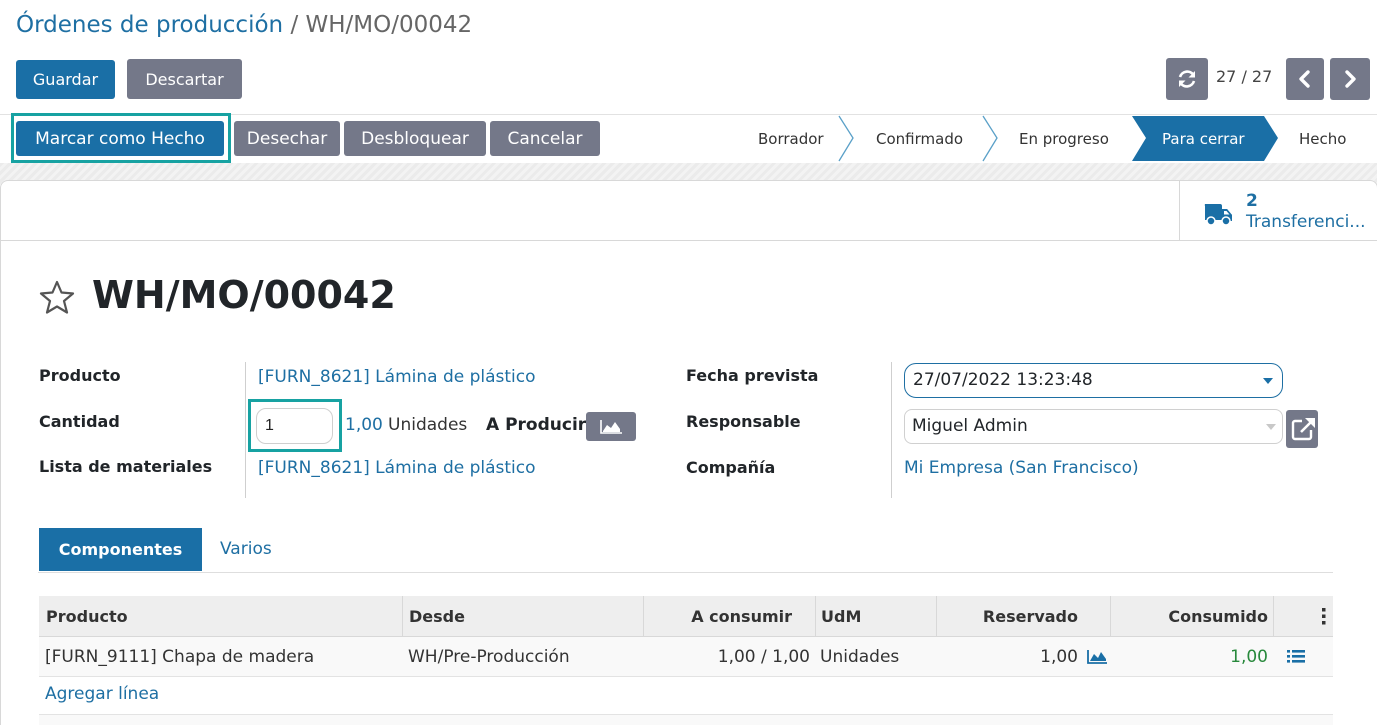 The height and width of the screenshot is (725, 1377). What do you see at coordinates (1007, 657) in the screenshot?
I see `row-reserved: 1,00` at bounding box center [1007, 657].